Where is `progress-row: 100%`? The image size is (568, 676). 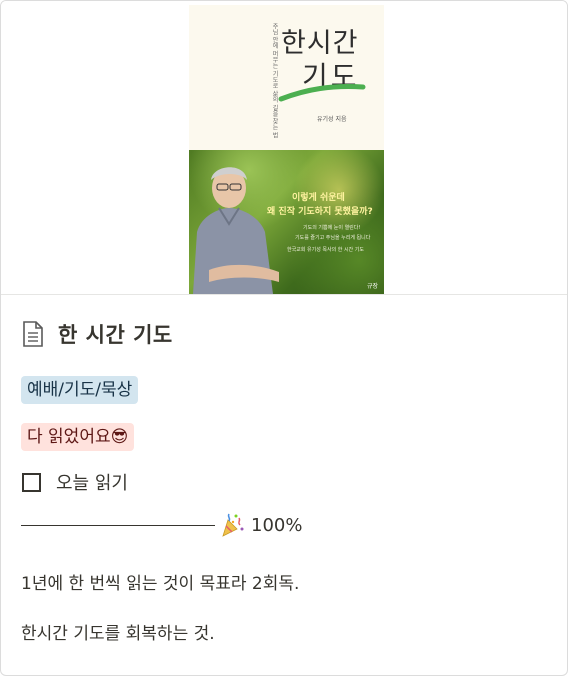
progress-row: 100% is located at coordinates (161, 525).